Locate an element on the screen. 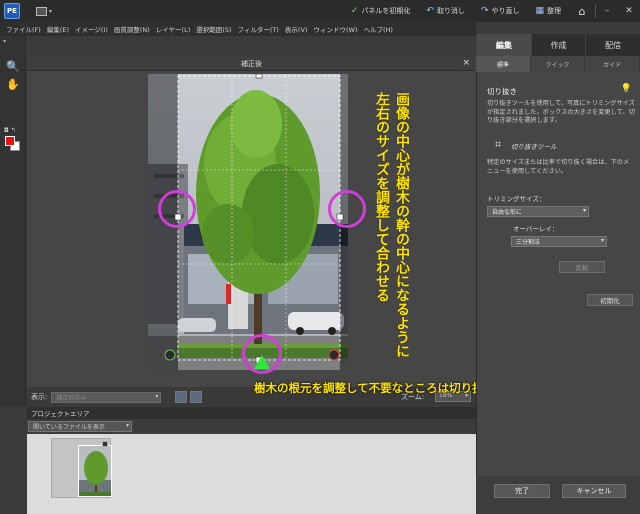 This screenshot has height=514, width=640. menu-edit: 編集(E) is located at coordinates (58, 29).